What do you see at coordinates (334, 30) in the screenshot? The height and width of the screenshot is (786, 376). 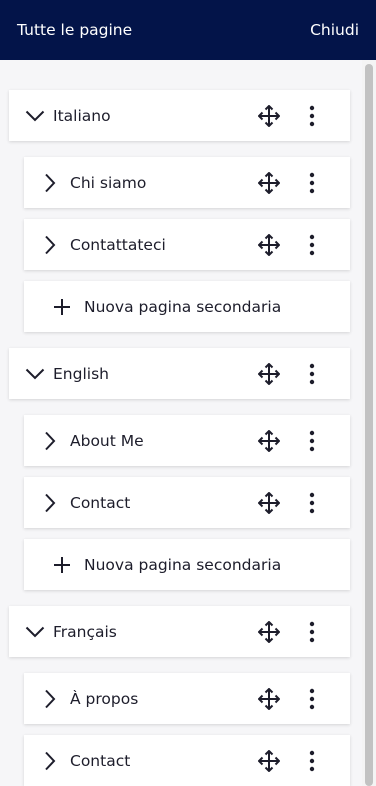 I see `close-button: Chiudi` at bounding box center [334, 30].